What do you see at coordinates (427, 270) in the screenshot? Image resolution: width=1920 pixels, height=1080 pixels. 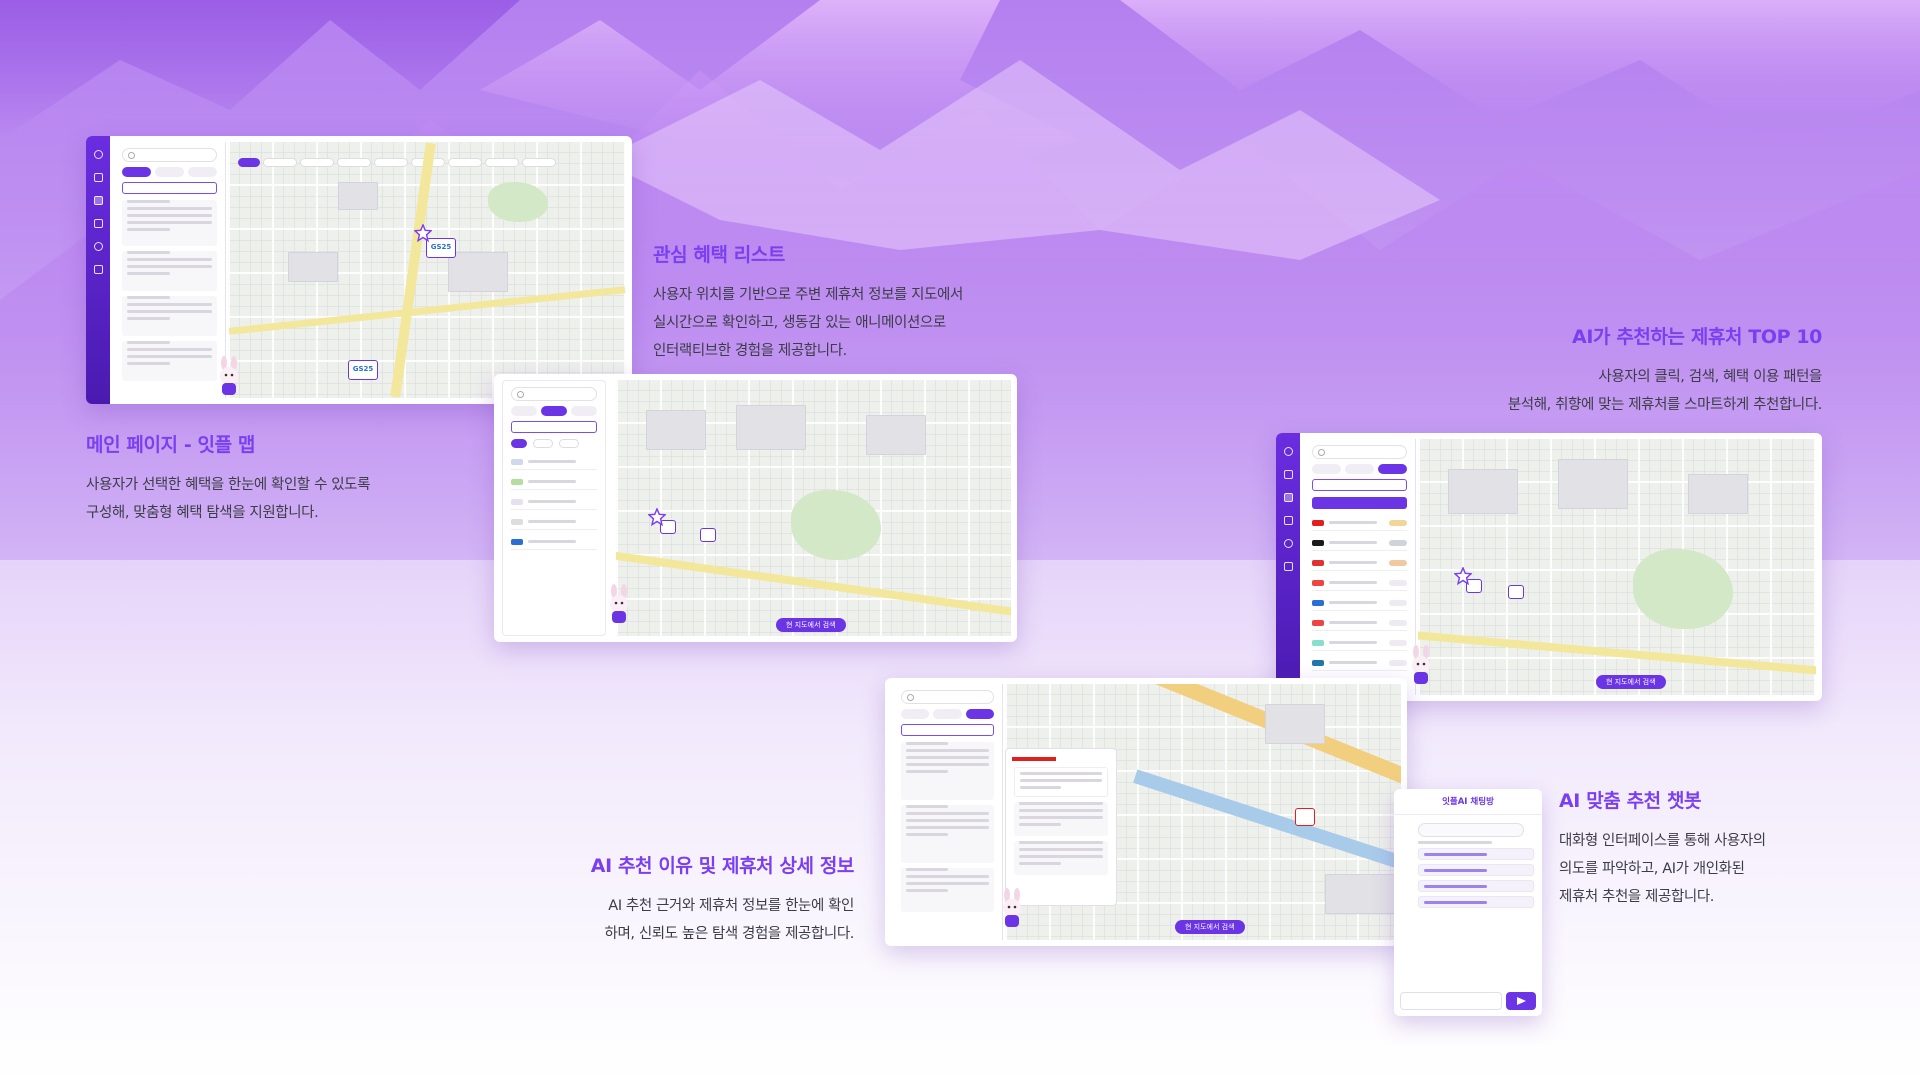 I see `map-view: GS25 GS25` at bounding box center [427, 270].